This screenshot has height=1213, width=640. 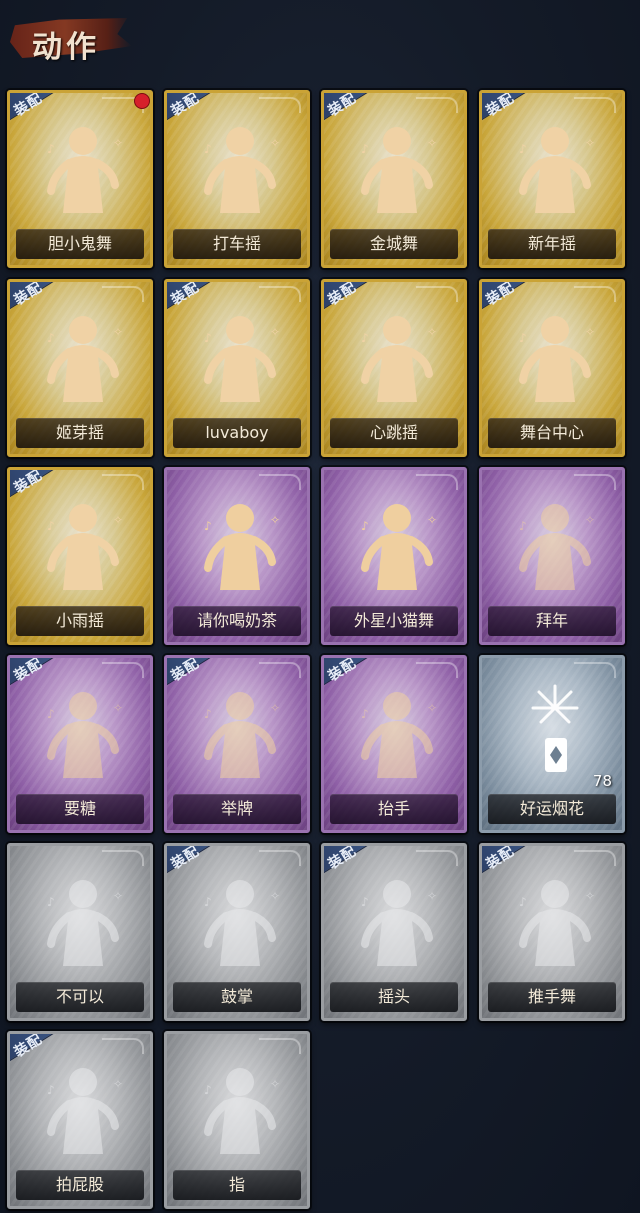 I want to click on point-icon: ♪ ✧, so click(x=240, y=1109).